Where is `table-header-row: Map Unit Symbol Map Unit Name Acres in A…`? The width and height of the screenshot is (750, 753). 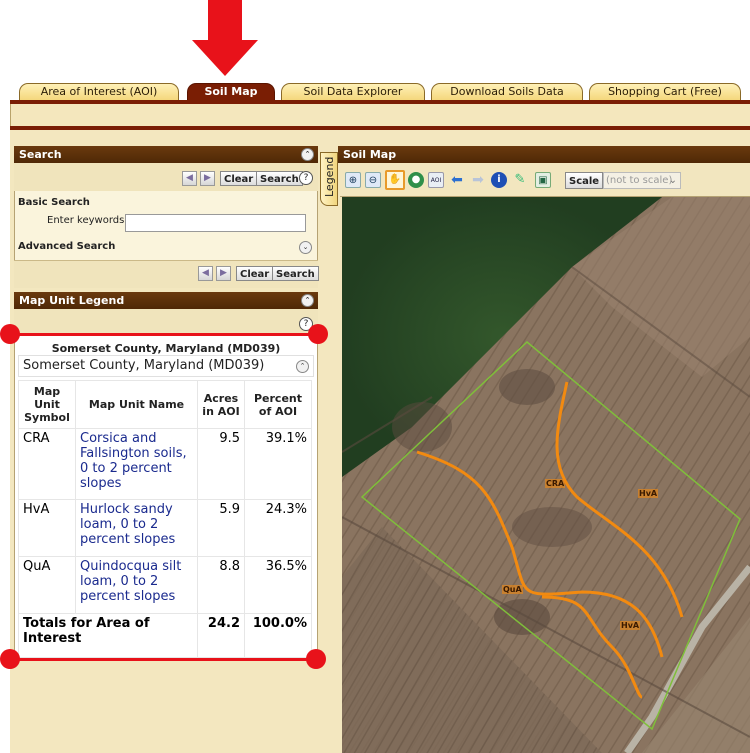
table-header-row: Map Unit Symbol Map Unit Name Acres in A… is located at coordinates (165, 404).